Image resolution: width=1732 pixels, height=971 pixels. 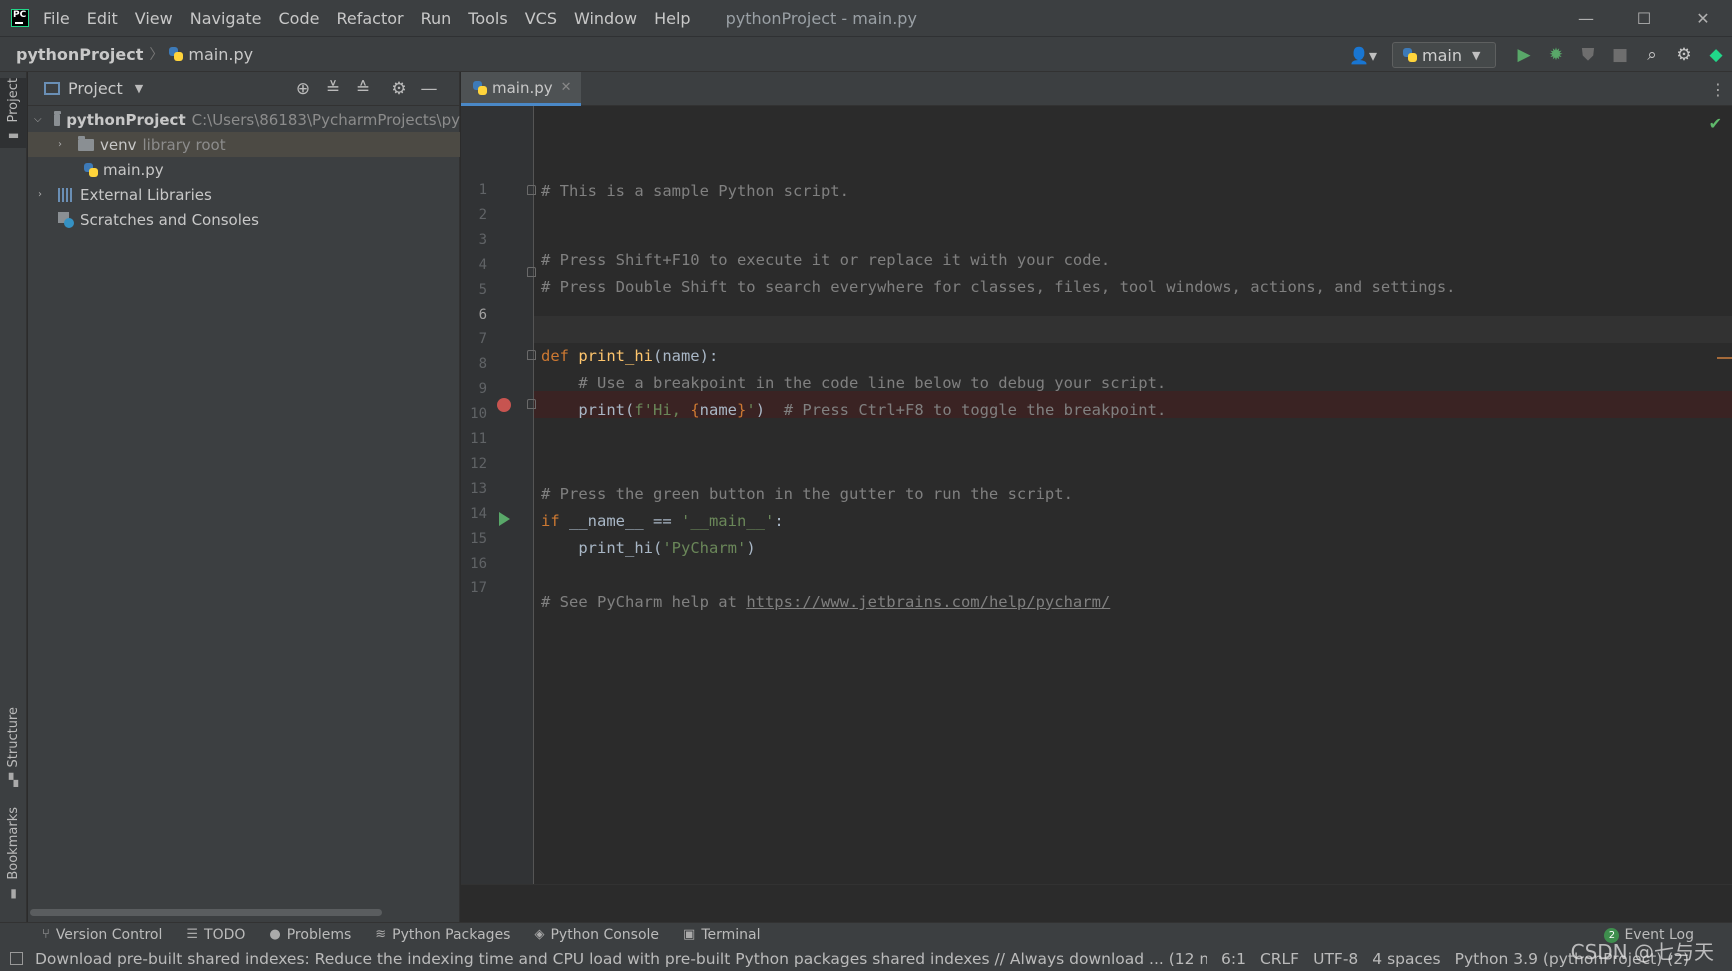 I want to click on horizontal-scrollbar, so click(x=206, y=912).